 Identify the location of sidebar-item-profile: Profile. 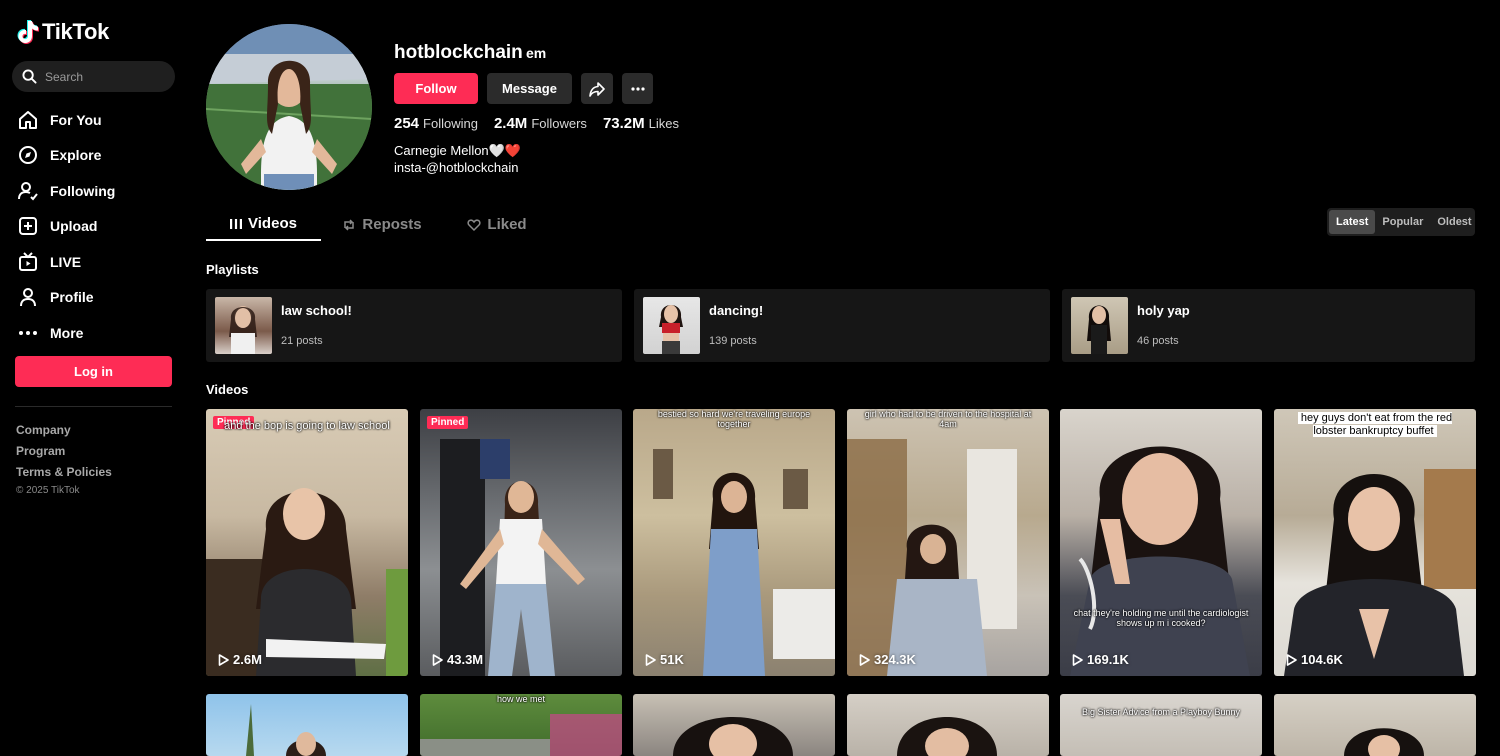
(97, 298).